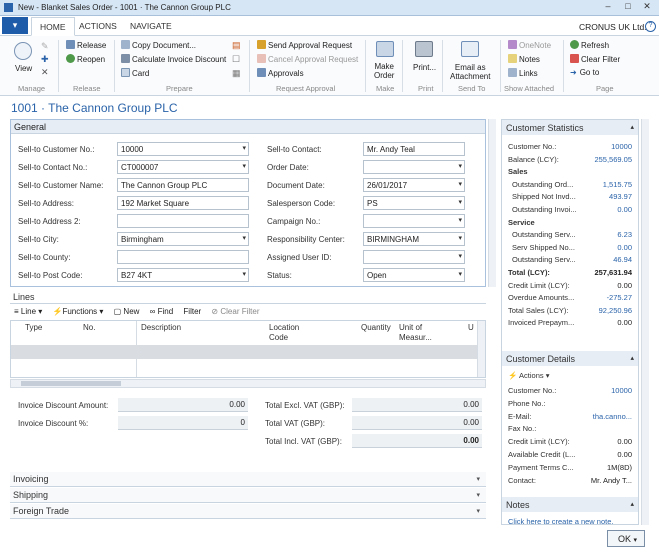 The width and height of the screenshot is (659, 555). What do you see at coordinates (615, 310) in the screenshot?
I see `factbox-value: 92,250.96` at bounding box center [615, 310].